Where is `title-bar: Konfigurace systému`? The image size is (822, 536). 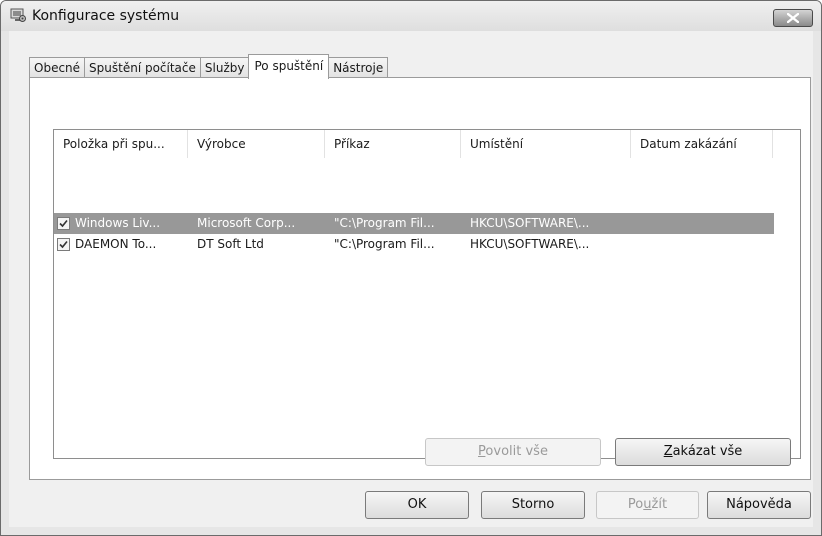
title-bar: Konfigurace systému is located at coordinates (411, 16).